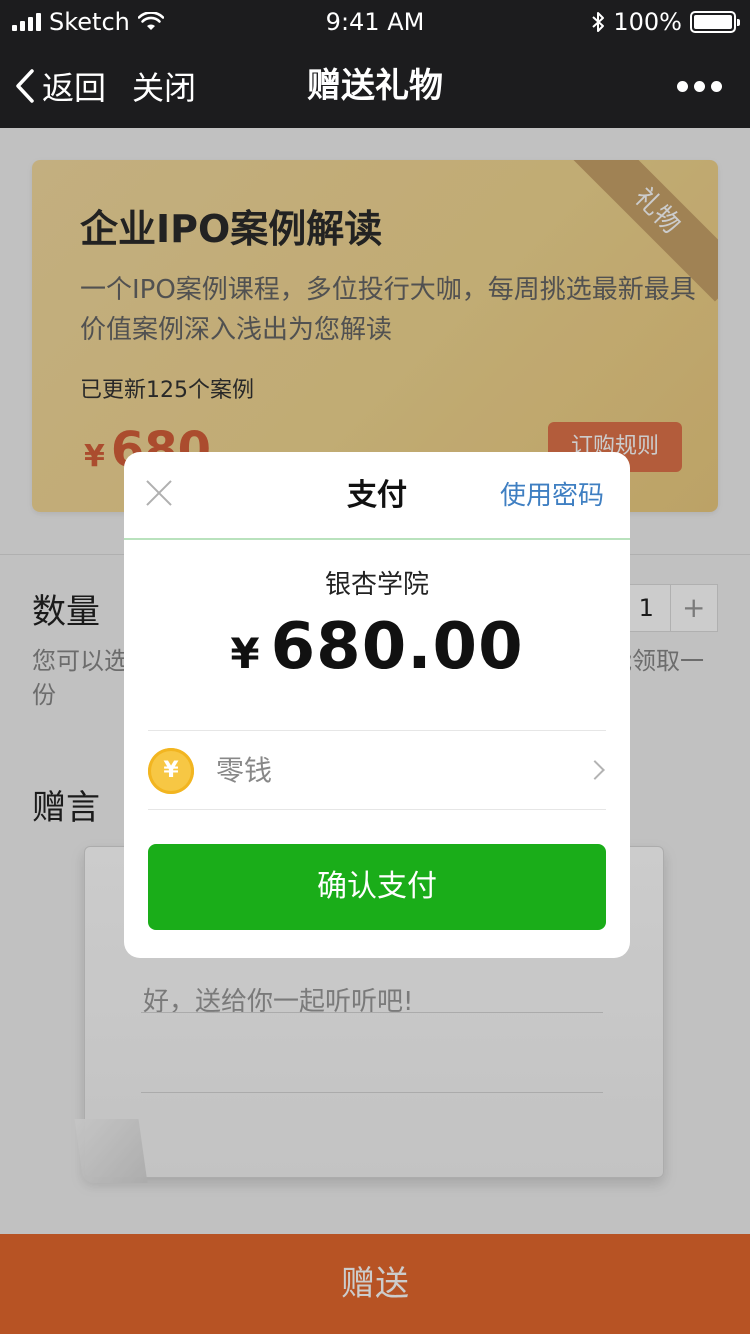 This screenshot has width=750, height=1334. What do you see at coordinates (377, 770) in the screenshot?
I see `payment-method-row: ¥ 零钱` at bounding box center [377, 770].